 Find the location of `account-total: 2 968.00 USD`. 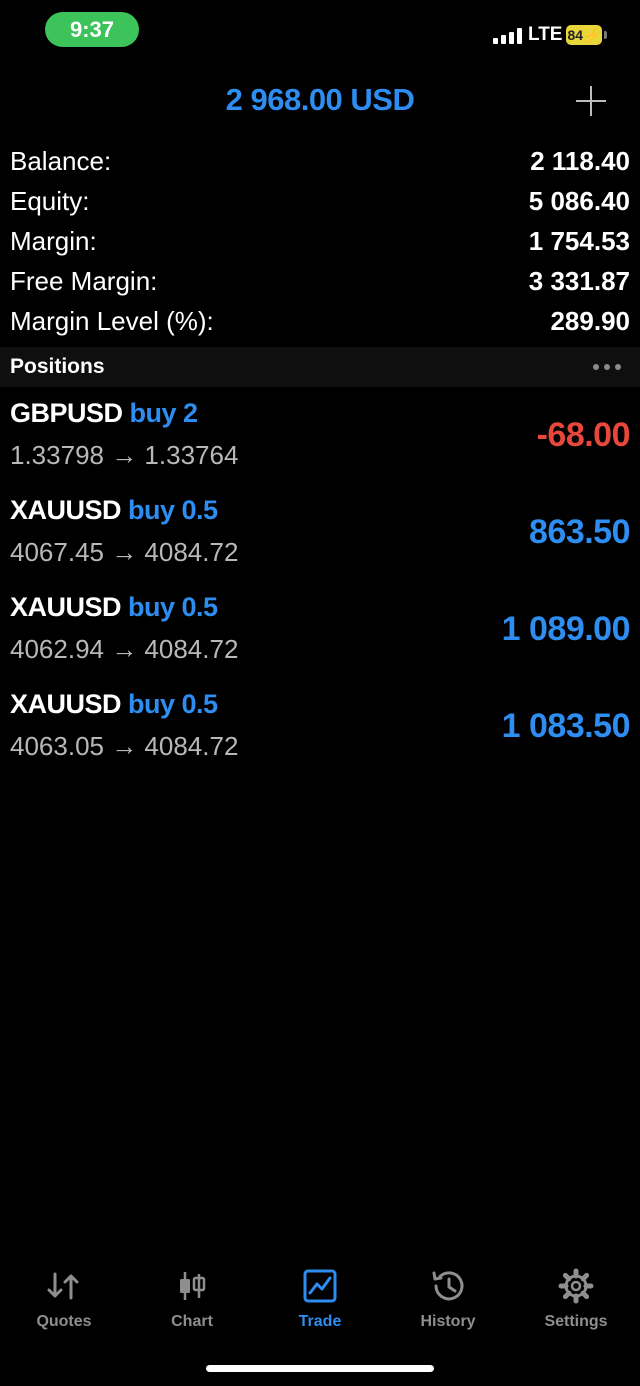

account-total: 2 968.00 USD is located at coordinates (320, 99).